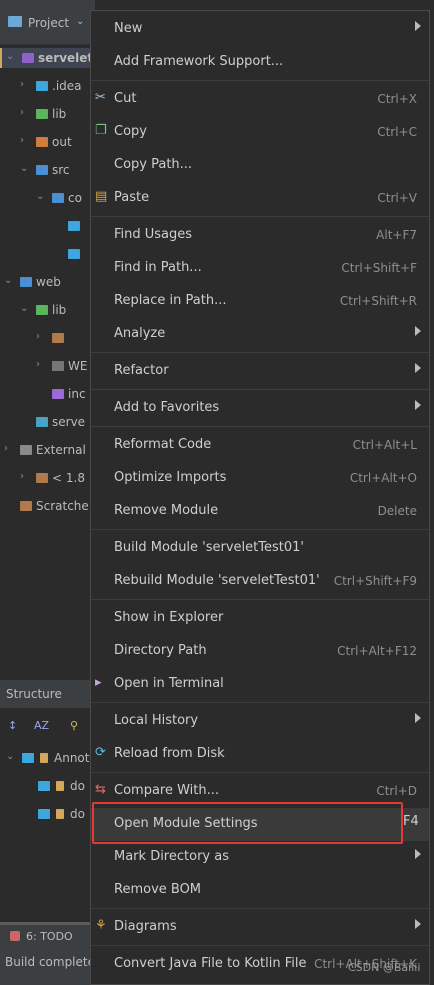 The width and height of the screenshot is (434, 985). I want to click on tree-item: serve, so click(47, 422).